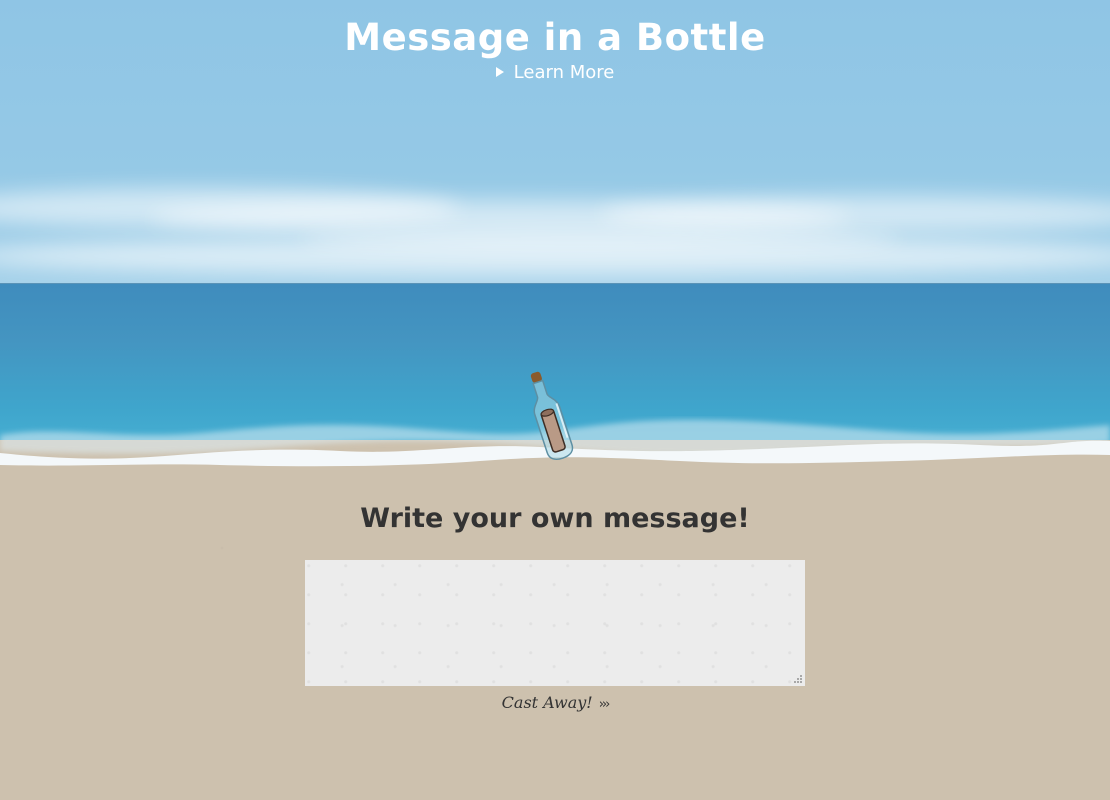 This screenshot has height=800, width=1110. What do you see at coordinates (555, 623) in the screenshot?
I see `message-textarea` at bounding box center [555, 623].